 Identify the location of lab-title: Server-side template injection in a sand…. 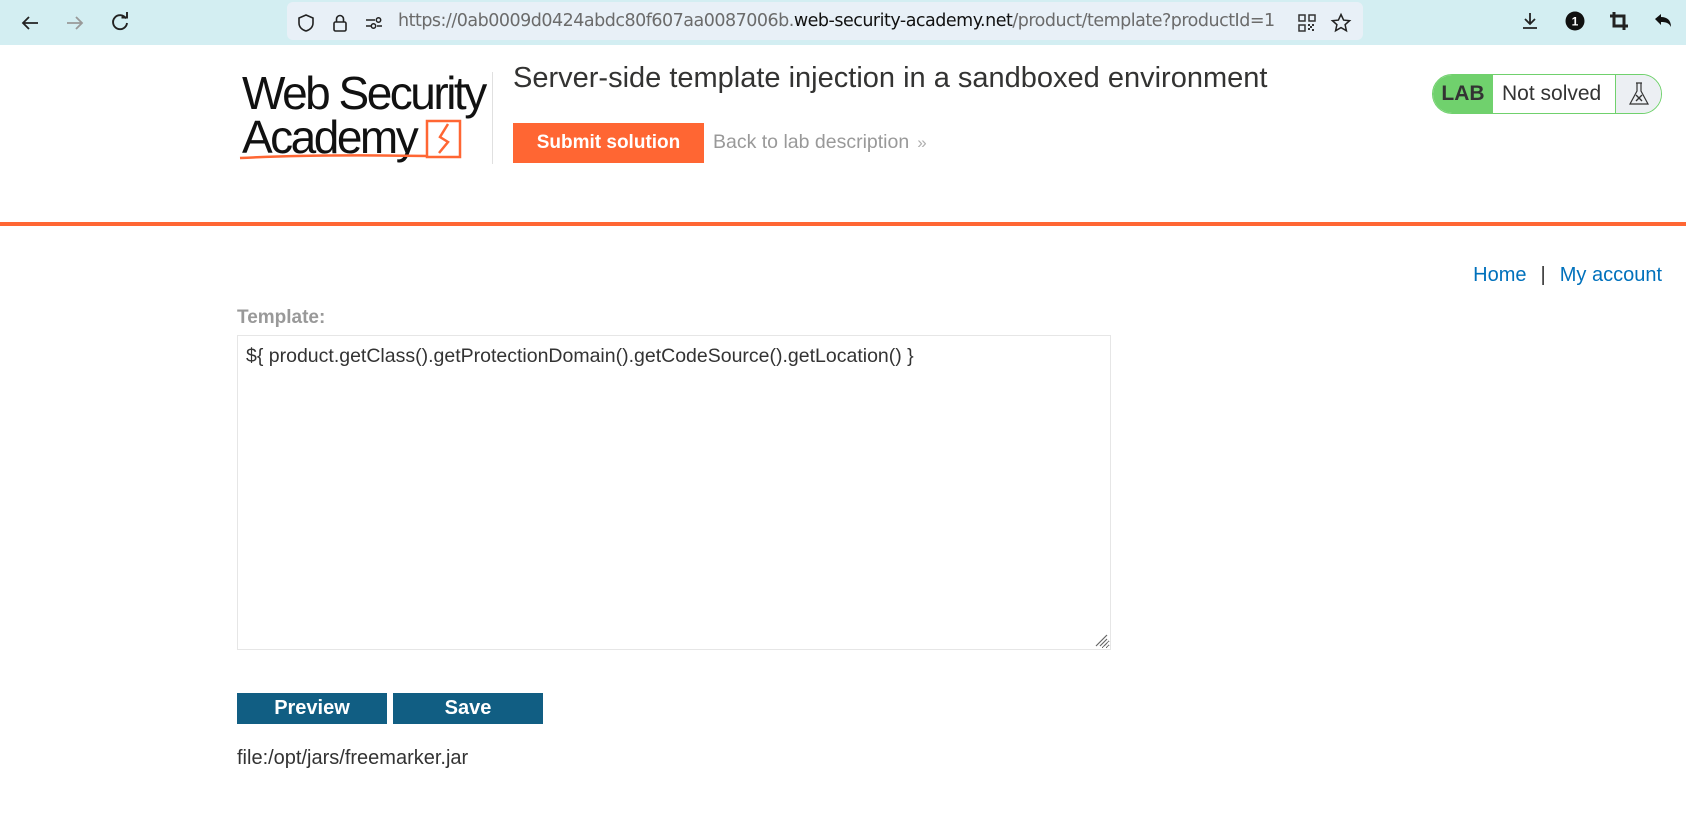
(890, 78).